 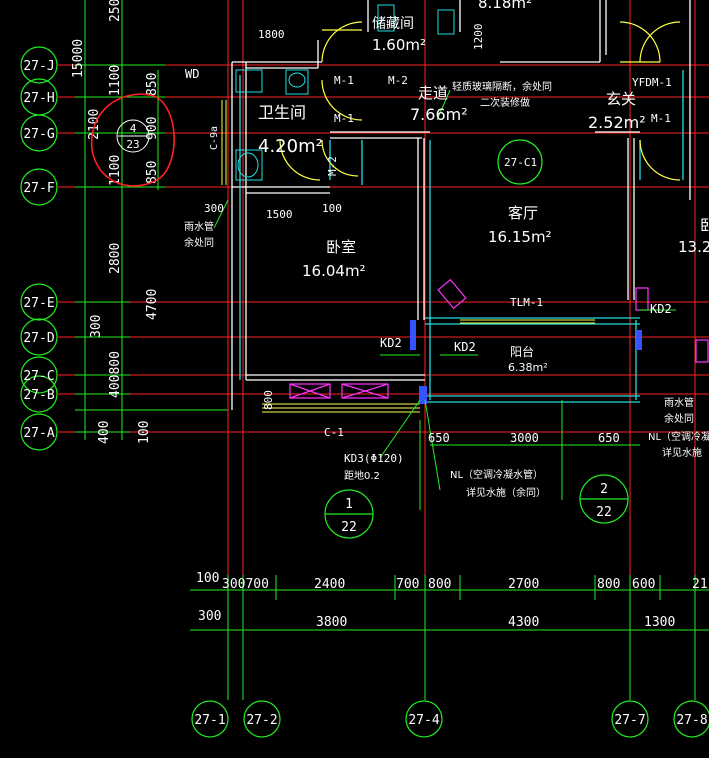 I want to click on axis-c1-label: 27-C1, so click(x=520, y=162).